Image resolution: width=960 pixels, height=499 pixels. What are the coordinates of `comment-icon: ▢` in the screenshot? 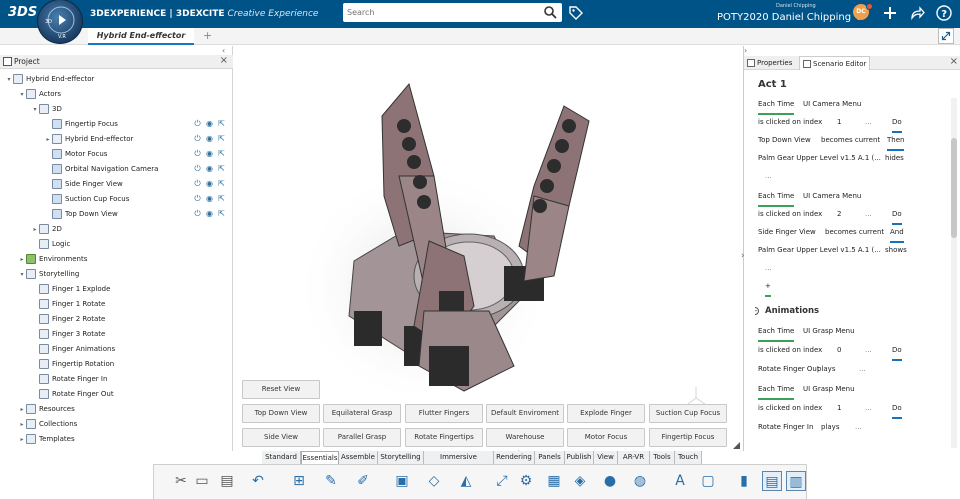 It's located at (708, 481).